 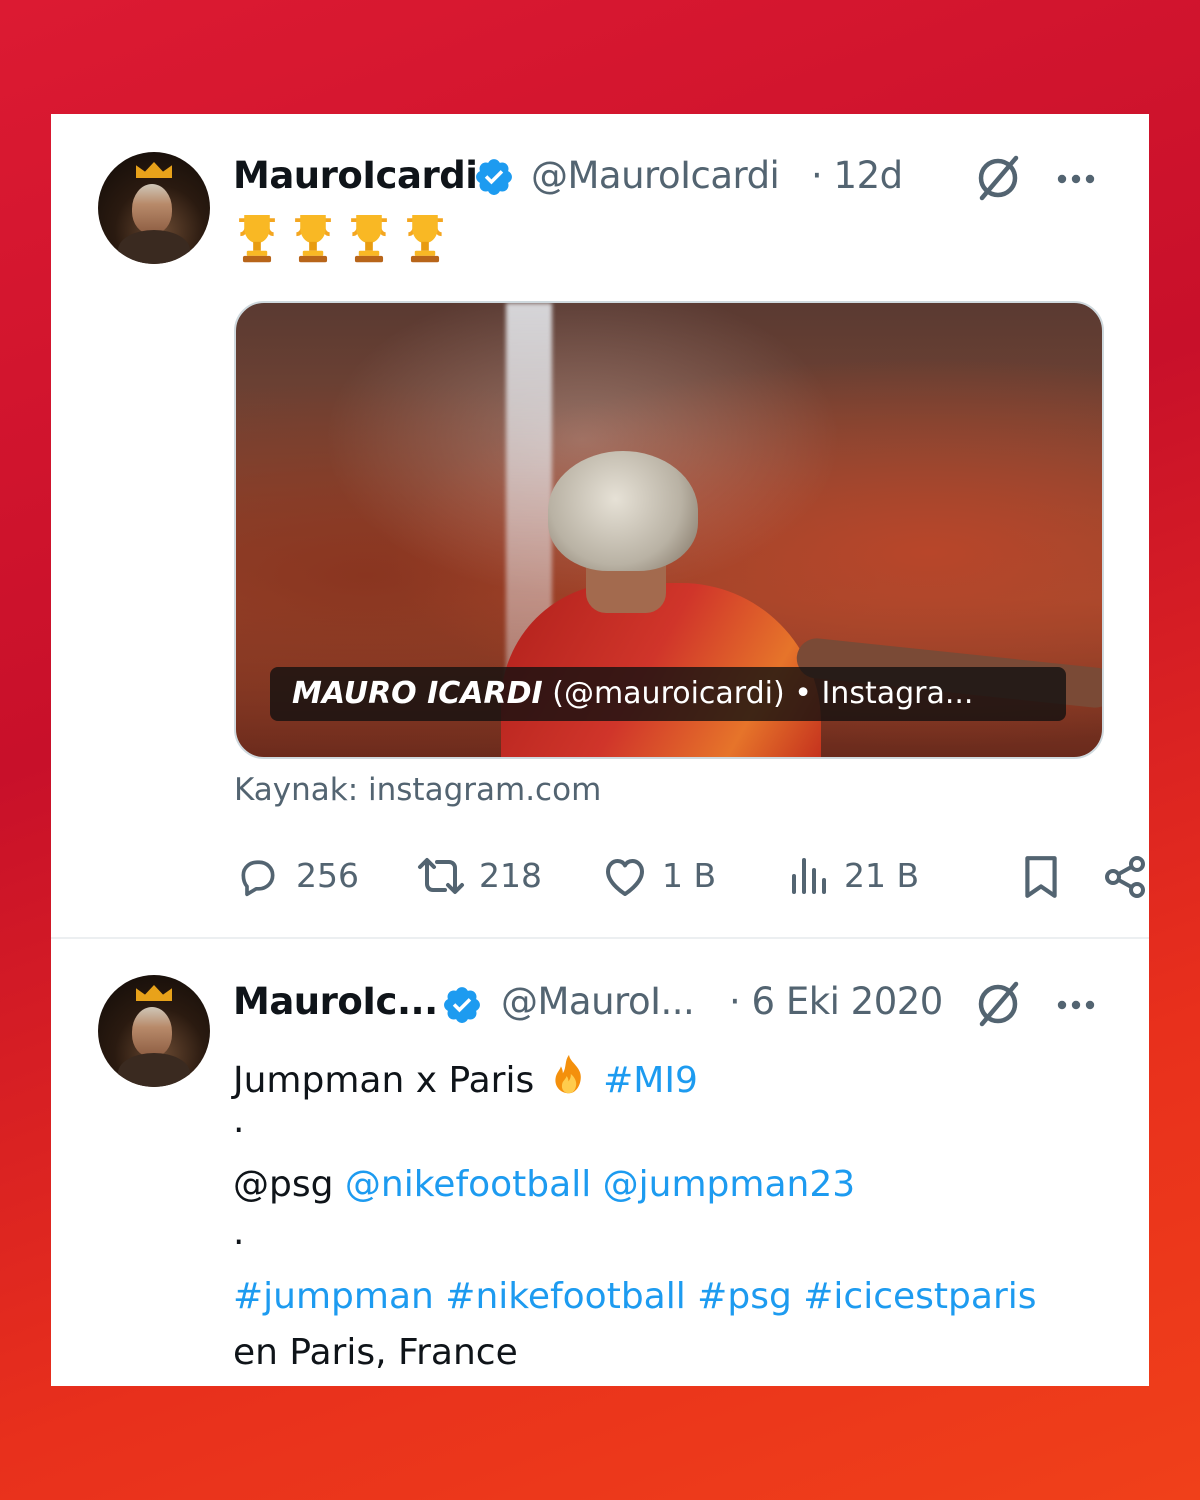 I want to click on timestamp: · 12d, so click(x=857, y=175).